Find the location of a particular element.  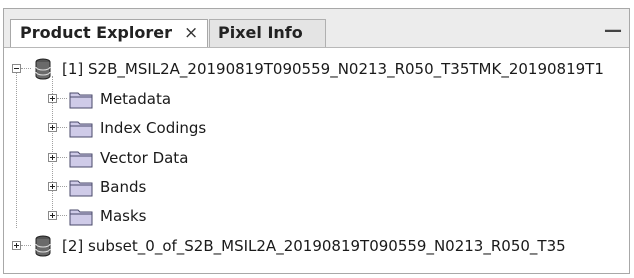

tree-node-bands: Bands is located at coordinates (316, 187).